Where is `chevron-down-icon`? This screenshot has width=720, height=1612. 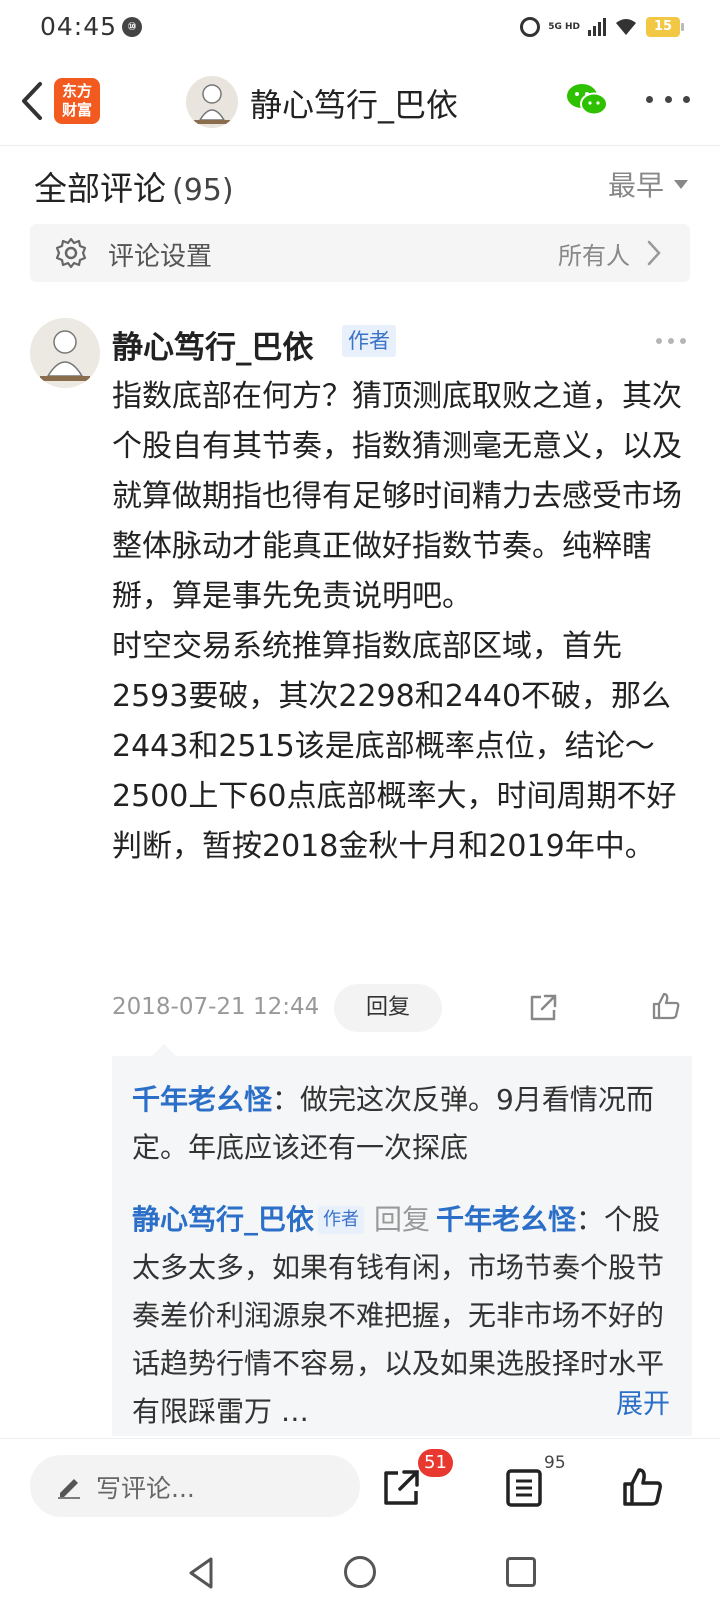 chevron-down-icon is located at coordinates (681, 184).